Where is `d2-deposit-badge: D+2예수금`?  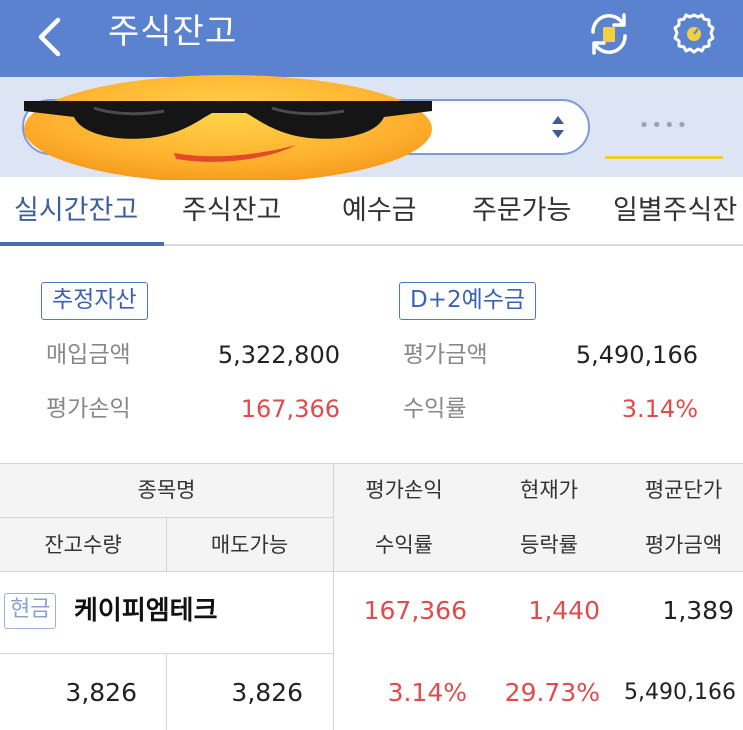 d2-deposit-badge: D+2예수금 is located at coordinates (468, 301).